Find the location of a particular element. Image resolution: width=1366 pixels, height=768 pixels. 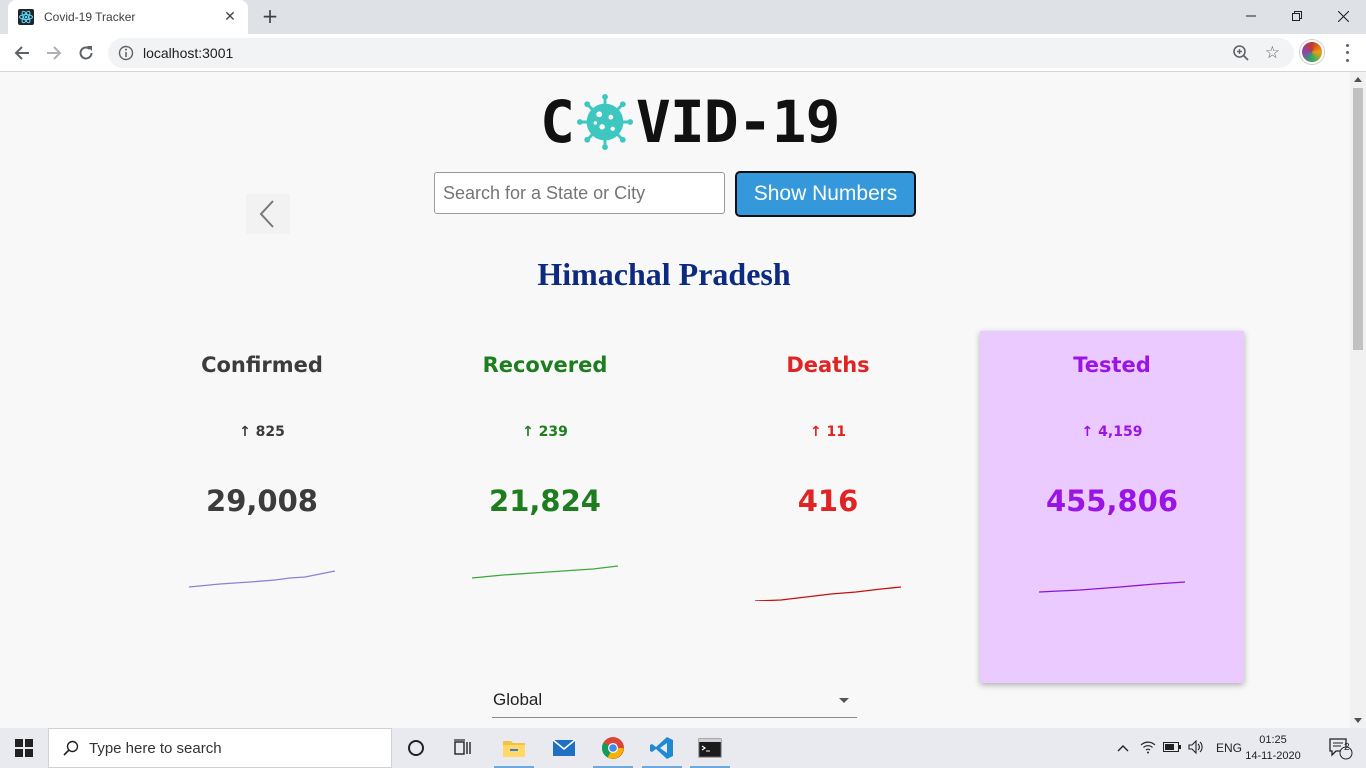

forward-button is located at coordinates (54, 53).